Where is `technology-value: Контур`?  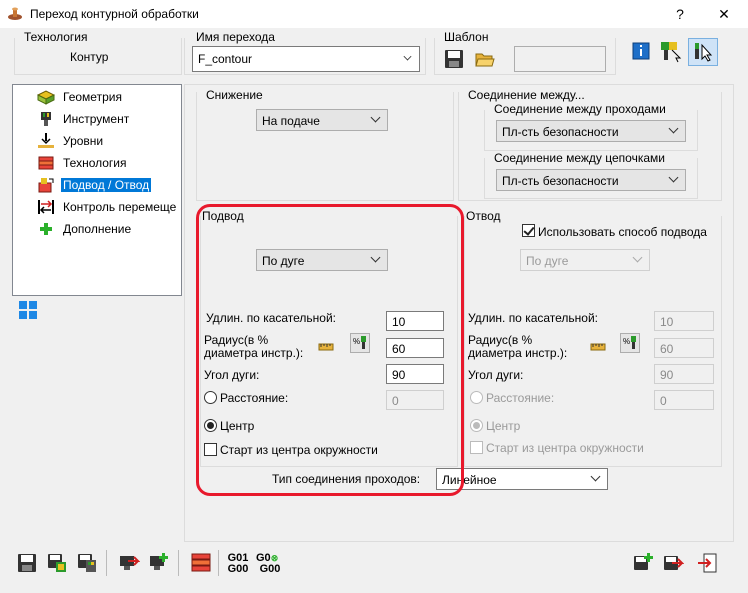
technology-value: Контур is located at coordinates (89, 57).